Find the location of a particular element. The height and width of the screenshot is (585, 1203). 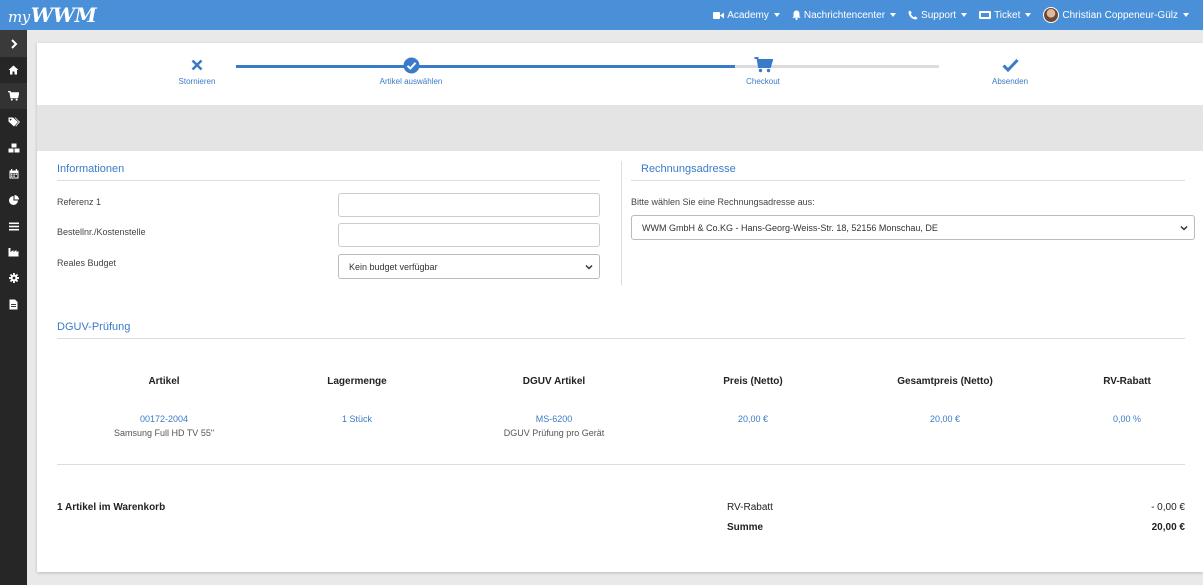

home-icon is located at coordinates (13, 70).